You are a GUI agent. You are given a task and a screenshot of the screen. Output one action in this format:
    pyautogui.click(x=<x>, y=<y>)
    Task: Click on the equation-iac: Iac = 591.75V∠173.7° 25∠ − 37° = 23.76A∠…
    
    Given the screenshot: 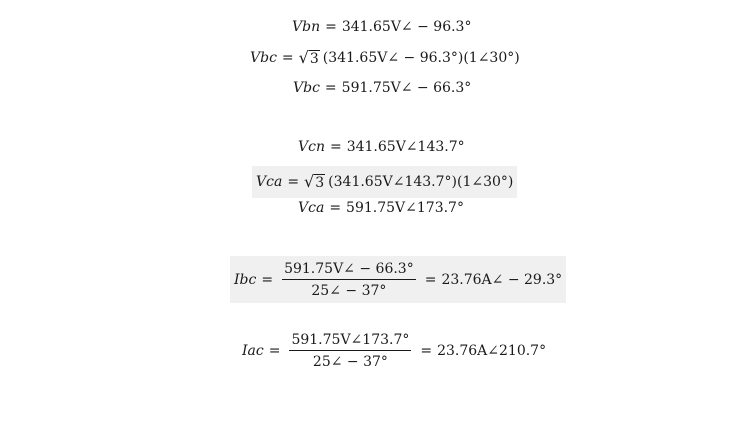 What is the action you would take?
    pyautogui.click(x=394, y=351)
    